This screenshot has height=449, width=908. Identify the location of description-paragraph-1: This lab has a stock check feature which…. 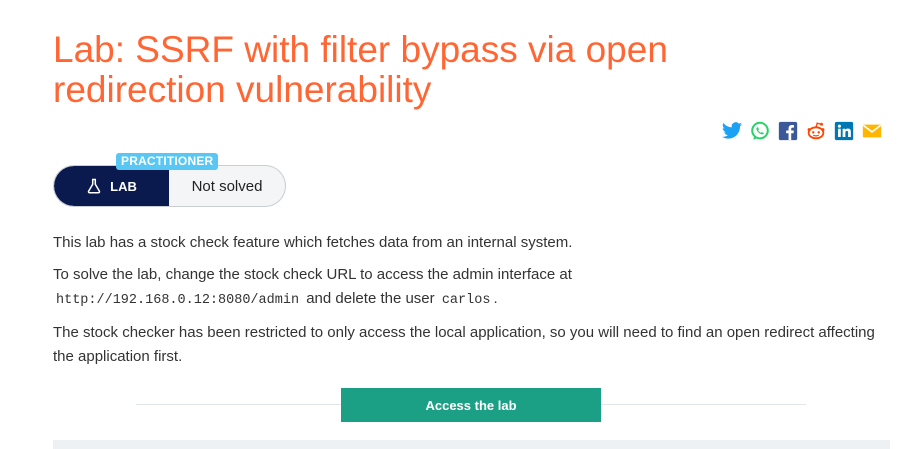
(313, 242).